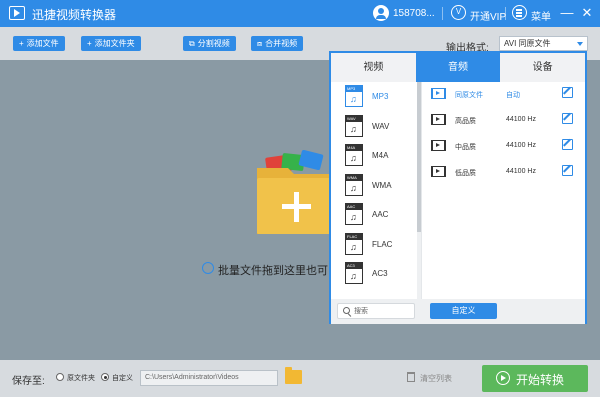 This screenshot has height=397, width=600. I want to click on split-video-label: 分割视频, so click(213, 43).